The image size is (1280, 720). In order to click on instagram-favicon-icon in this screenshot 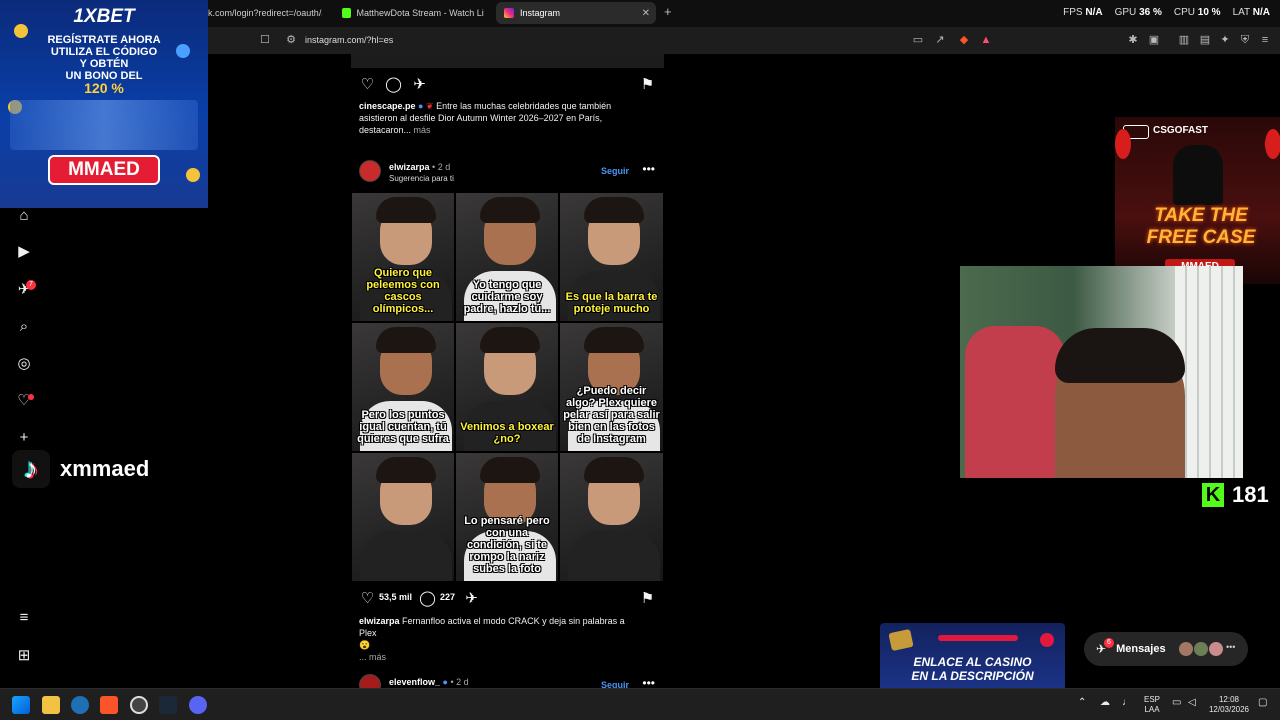, I will do `click(509, 13)`.